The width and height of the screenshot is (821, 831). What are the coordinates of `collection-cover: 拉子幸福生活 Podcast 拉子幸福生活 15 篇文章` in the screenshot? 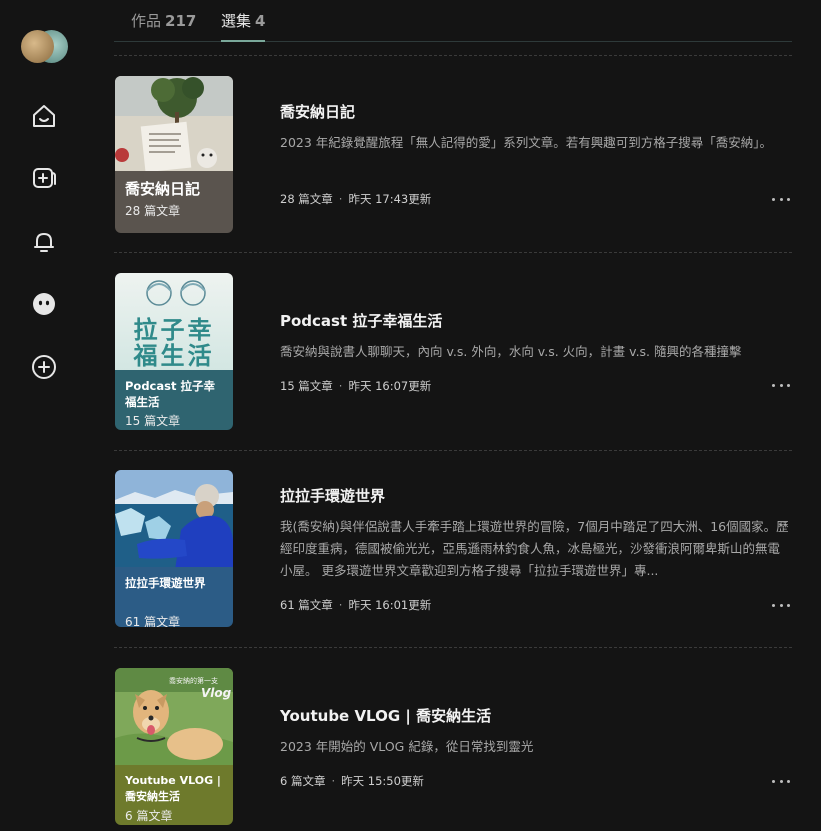 It's located at (174, 351).